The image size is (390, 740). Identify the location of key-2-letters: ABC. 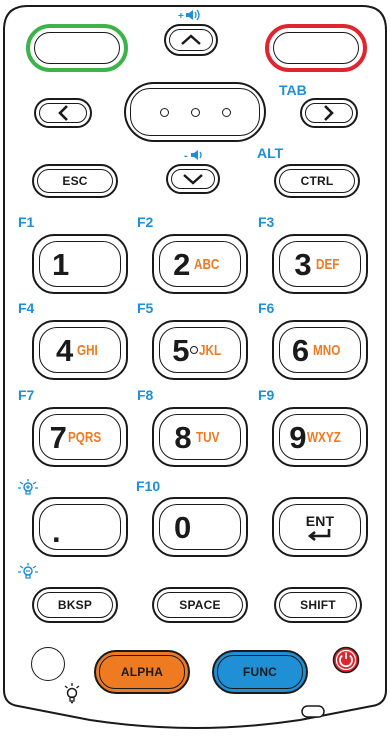
(207, 264).